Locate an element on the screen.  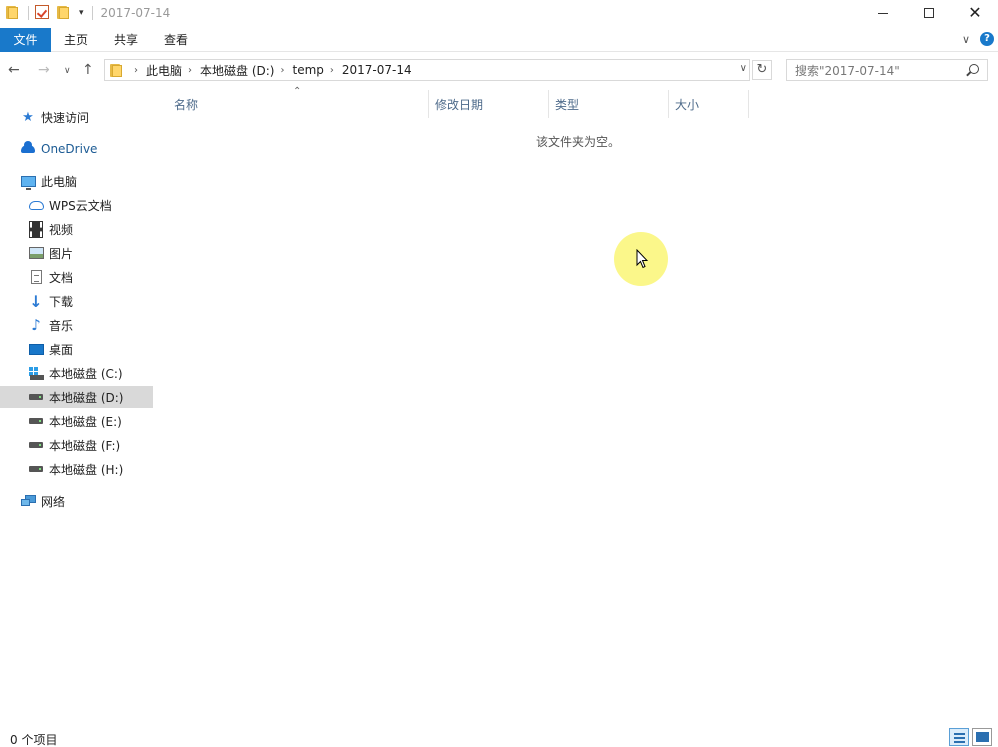
maximize-button is located at coordinates (929, 13).